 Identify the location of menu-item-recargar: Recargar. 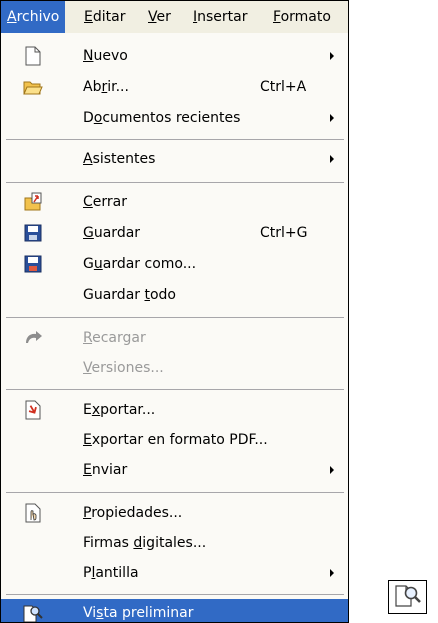
(174, 338).